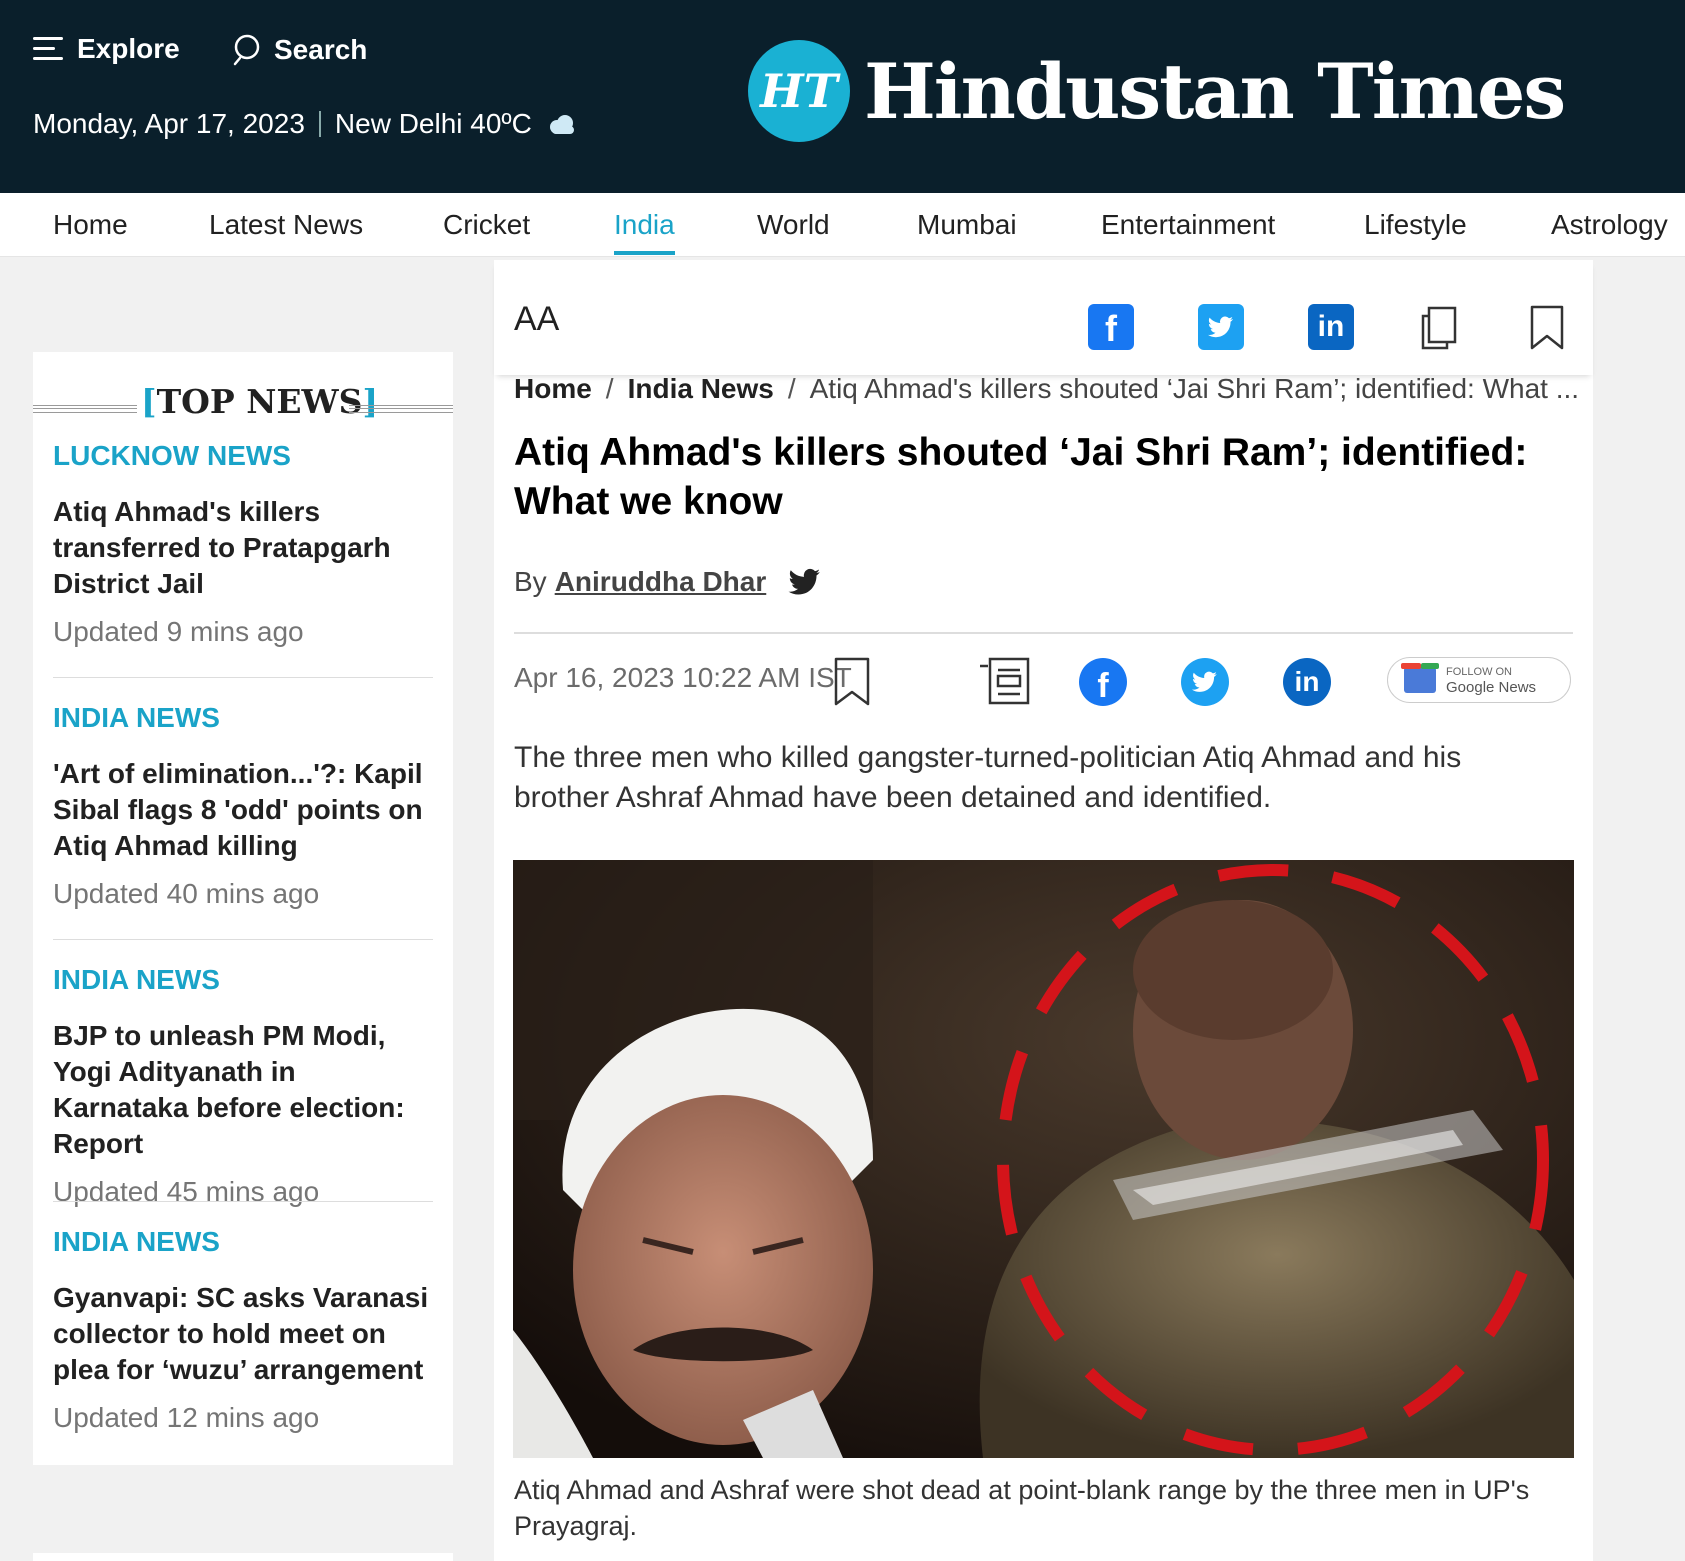  What do you see at coordinates (1479, 672) in the screenshot?
I see `follow-on-label: FOLLOW ON` at bounding box center [1479, 672].